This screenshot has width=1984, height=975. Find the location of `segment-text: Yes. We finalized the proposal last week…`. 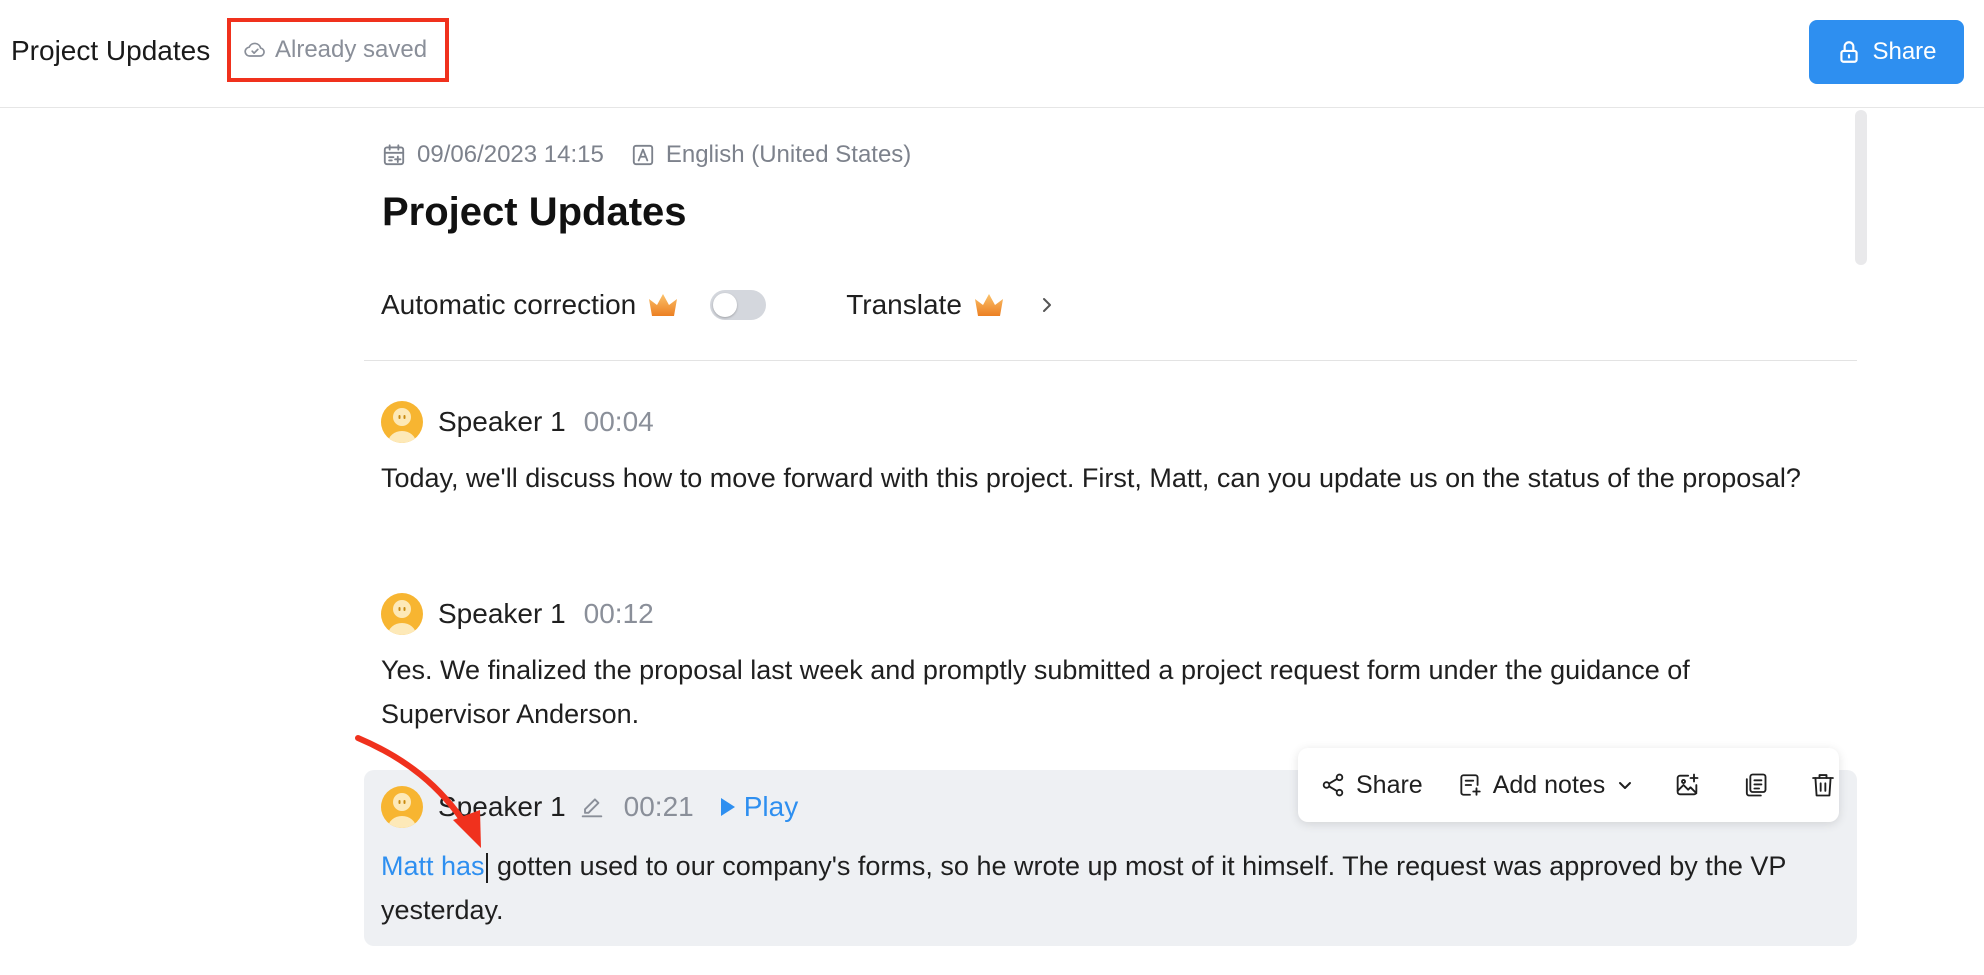

segment-text: Yes. We finalized the proposal last week… is located at coordinates (1101, 692).